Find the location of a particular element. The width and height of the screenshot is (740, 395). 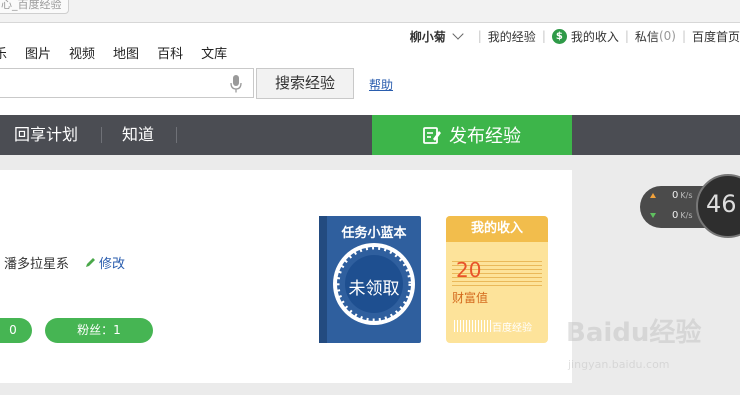

search-input is located at coordinates (127, 83).